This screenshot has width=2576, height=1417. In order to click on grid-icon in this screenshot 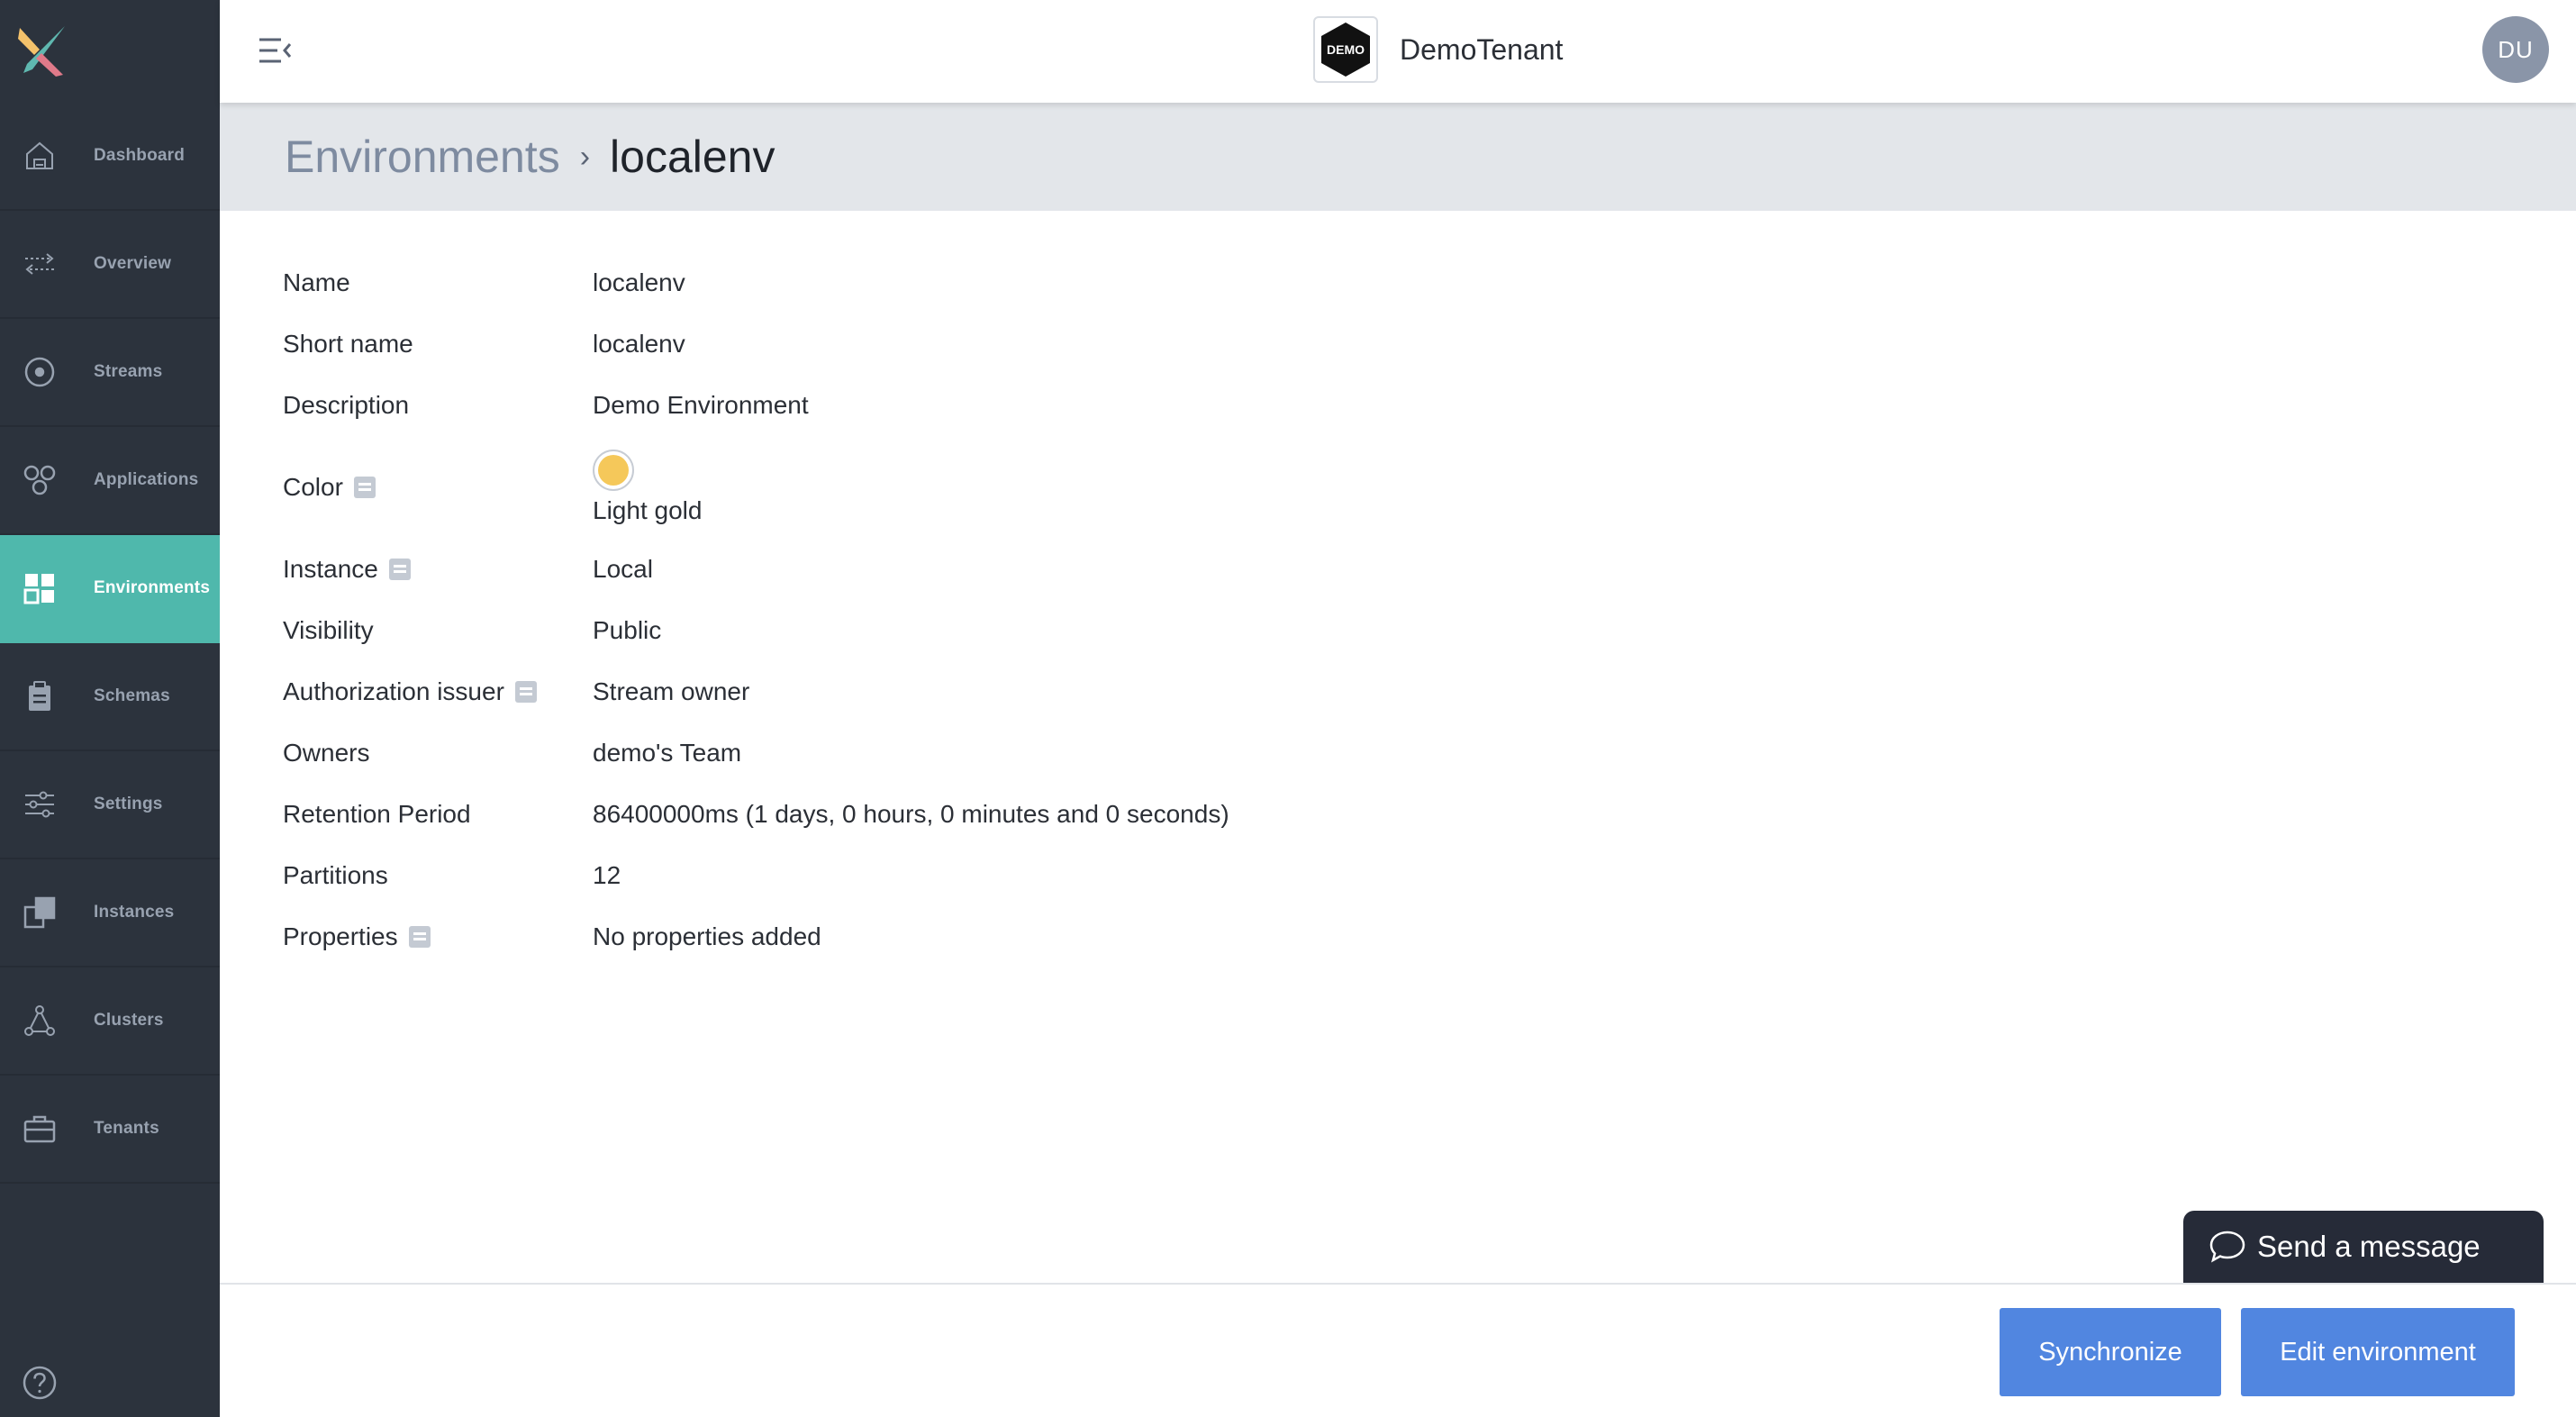, I will do `click(47, 588)`.